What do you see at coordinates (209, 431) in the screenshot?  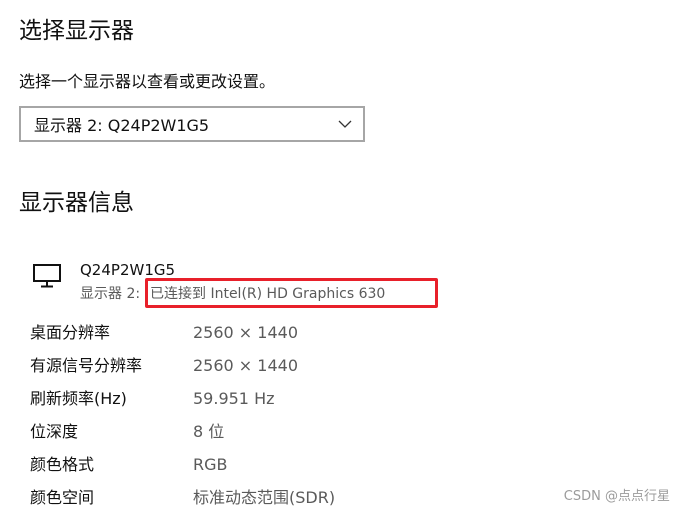 I see `property-value: 8 位` at bounding box center [209, 431].